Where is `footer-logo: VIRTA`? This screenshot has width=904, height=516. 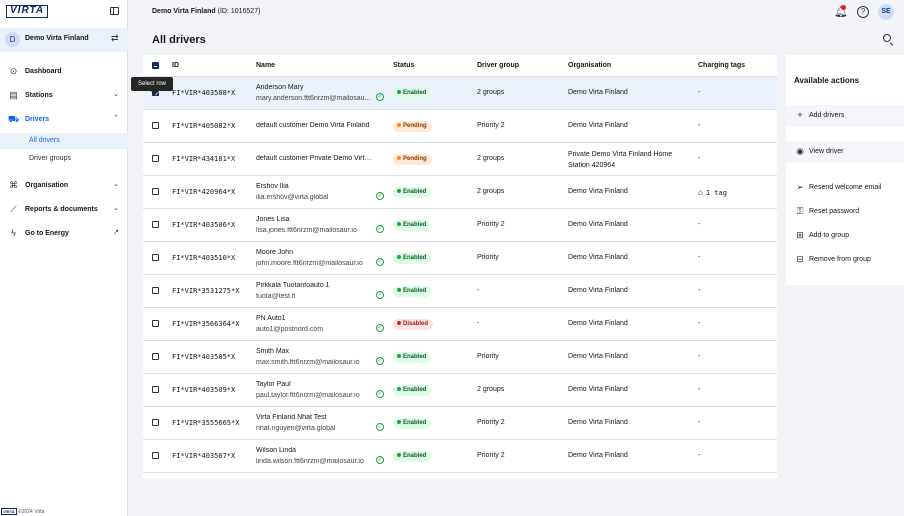 footer-logo: VIRTA is located at coordinates (9, 511).